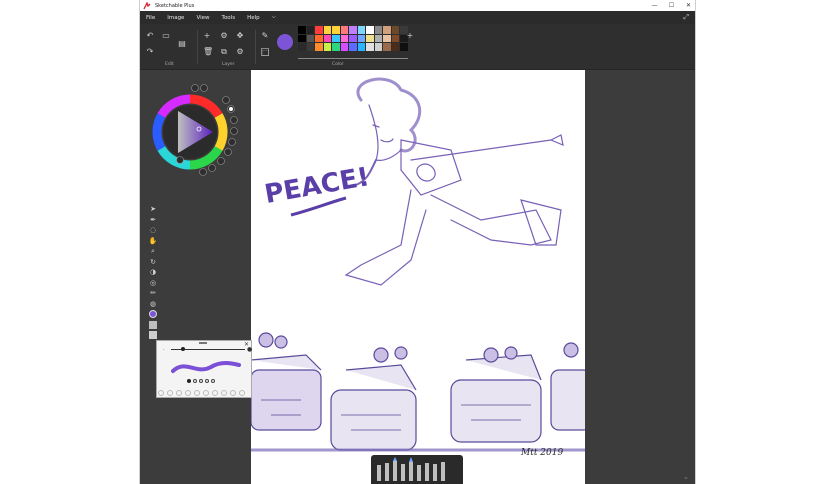 This screenshot has width=836, height=484. What do you see at coordinates (166, 36) in the screenshot?
I see `paste-icon: ▭` at bounding box center [166, 36].